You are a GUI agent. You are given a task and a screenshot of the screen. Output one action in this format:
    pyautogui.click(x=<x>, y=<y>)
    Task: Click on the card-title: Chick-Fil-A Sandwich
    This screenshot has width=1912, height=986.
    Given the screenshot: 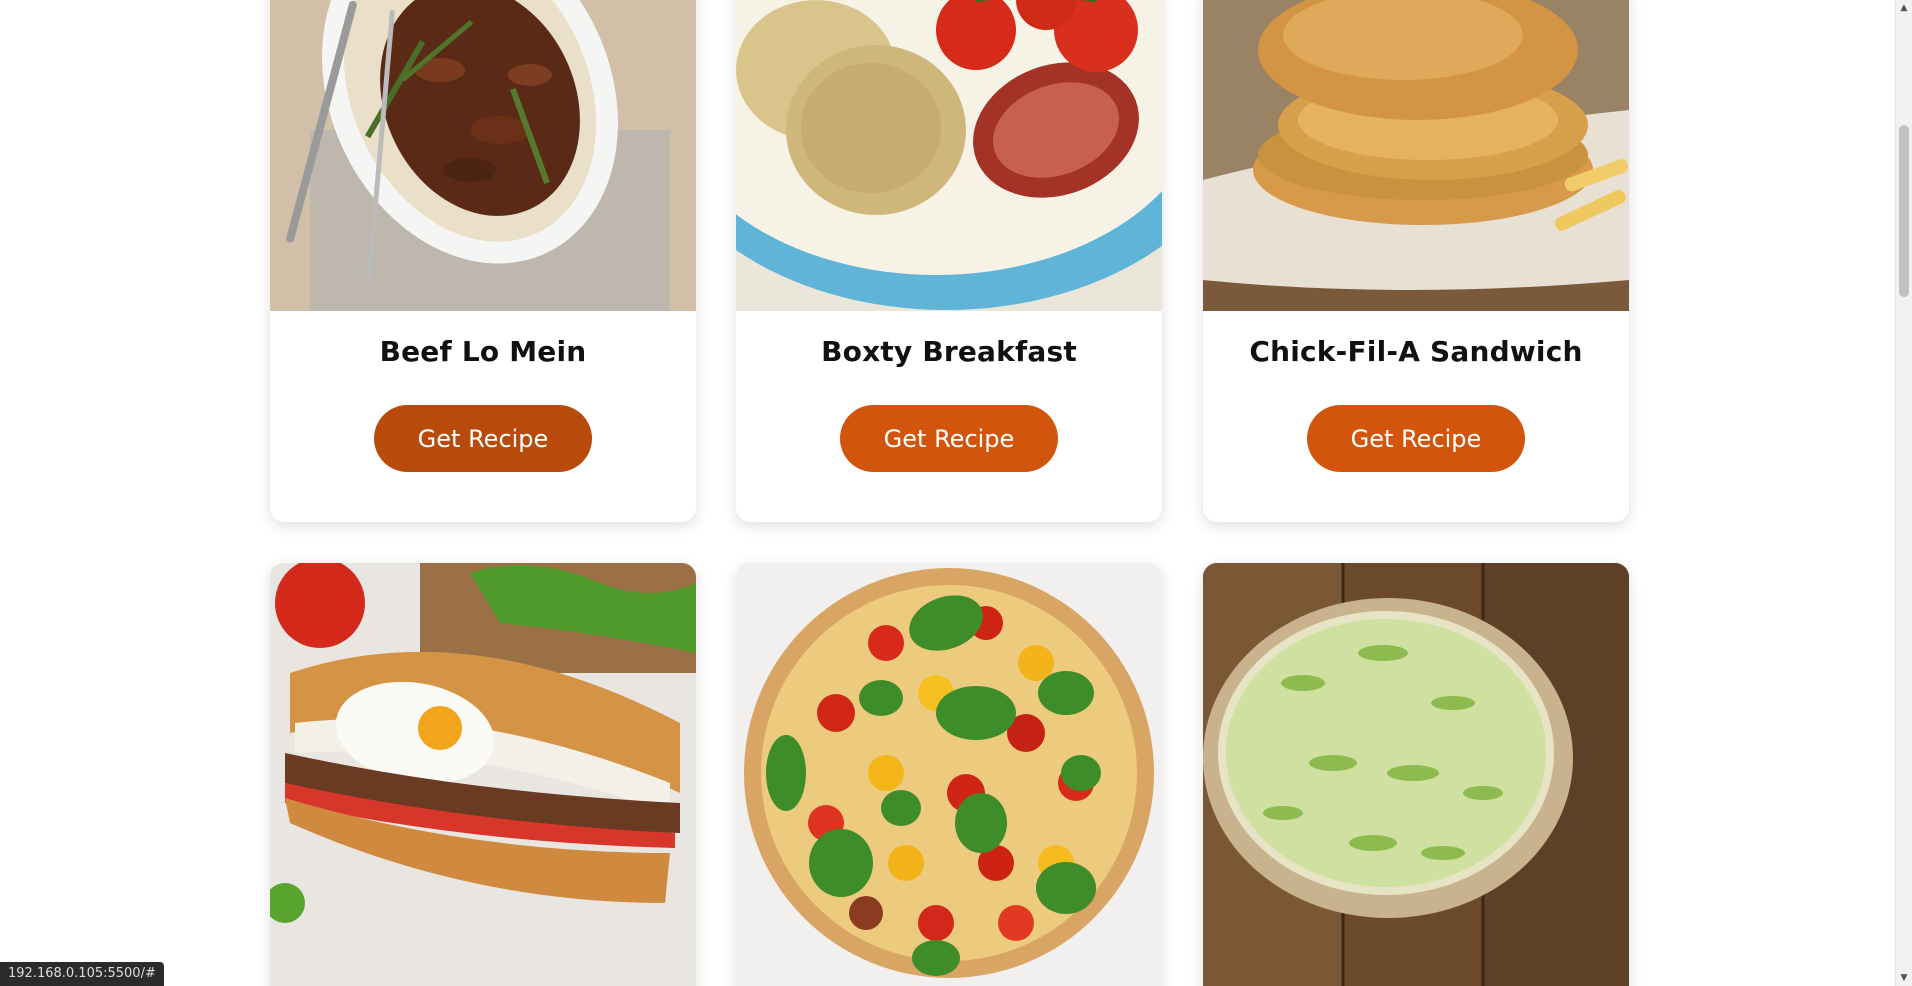 What is the action you would take?
    pyautogui.click(x=1416, y=351)
    